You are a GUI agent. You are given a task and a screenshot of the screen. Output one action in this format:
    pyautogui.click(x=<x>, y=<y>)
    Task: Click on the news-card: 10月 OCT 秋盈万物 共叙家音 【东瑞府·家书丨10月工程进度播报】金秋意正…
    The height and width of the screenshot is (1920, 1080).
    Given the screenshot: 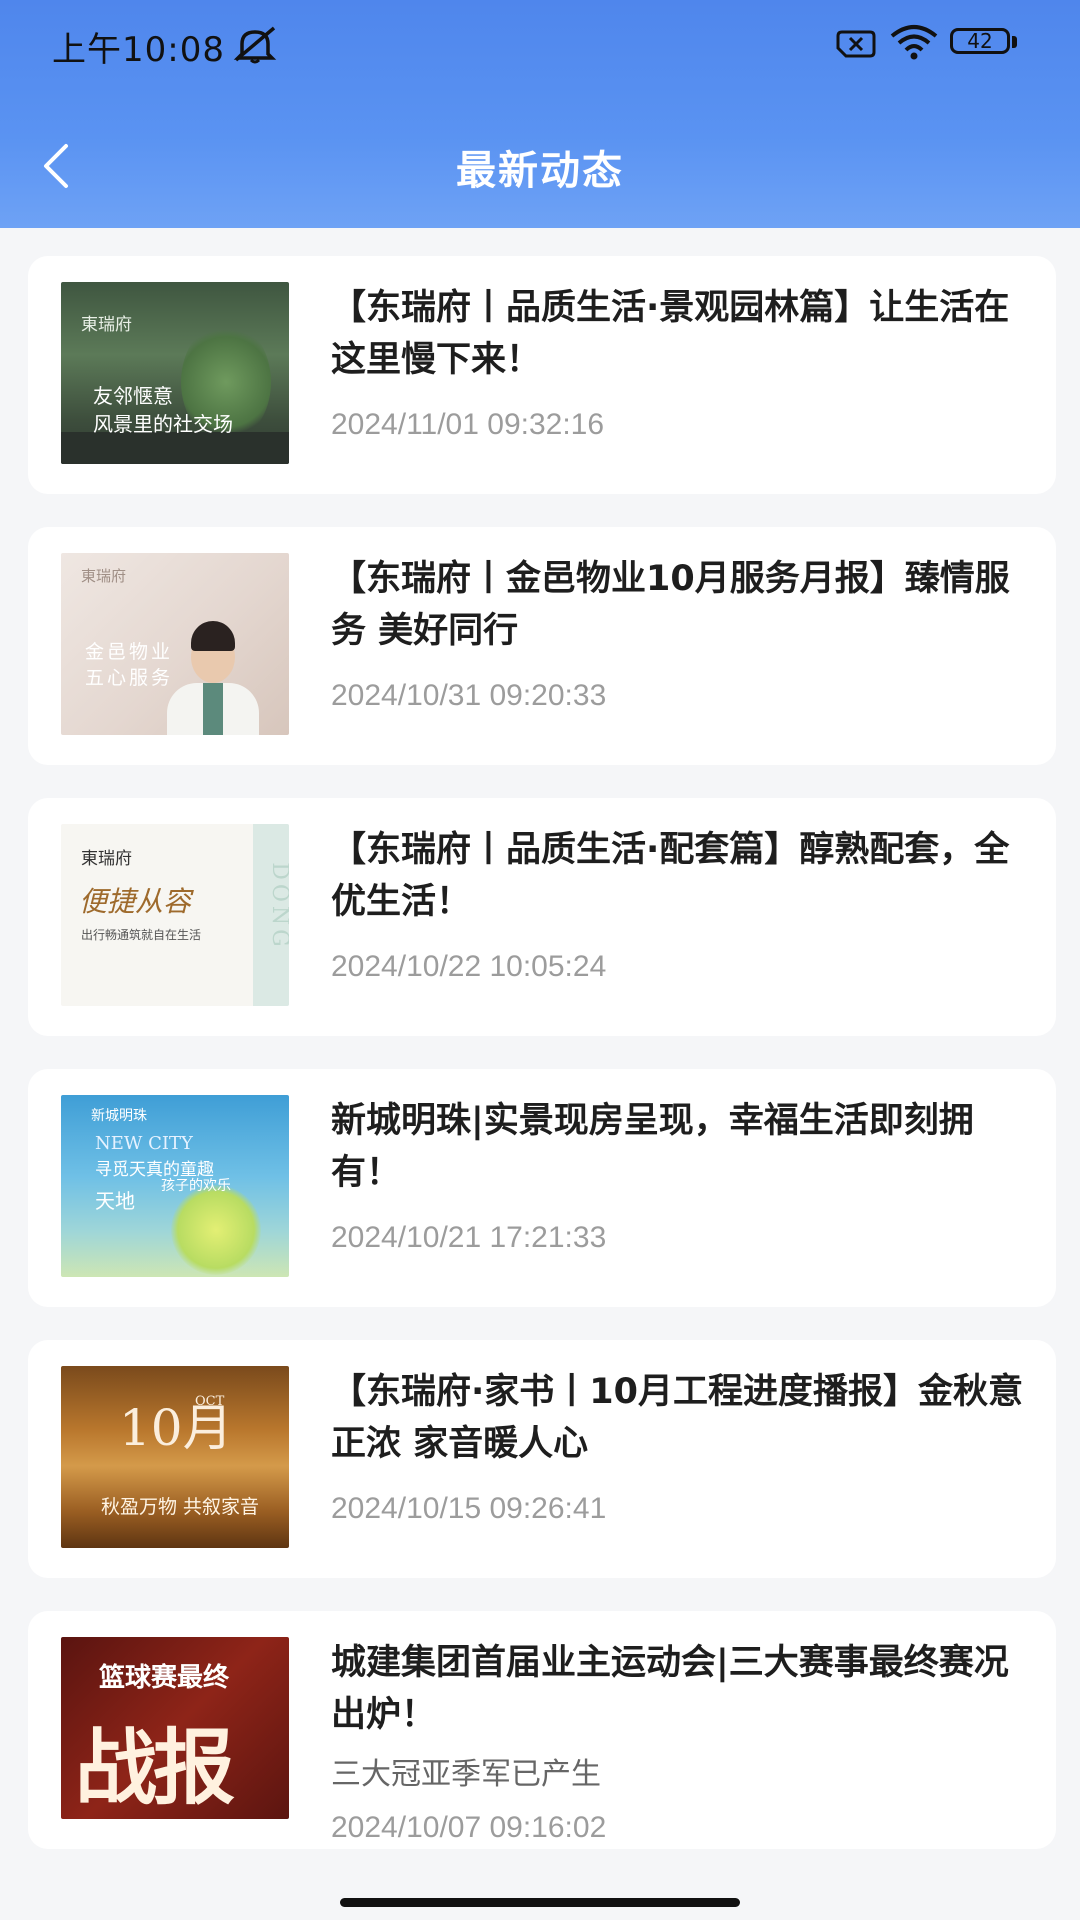 What is the action you would take?
    pyautogui.click(x=542, y=1459)
    